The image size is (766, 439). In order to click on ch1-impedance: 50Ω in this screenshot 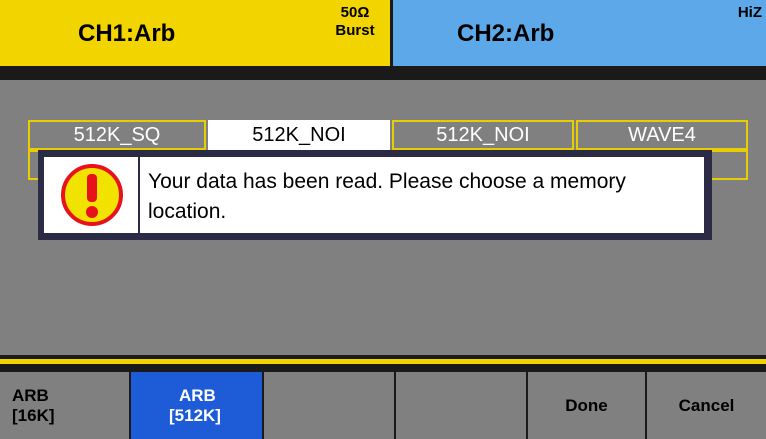, I will do `click(355, 12)`.